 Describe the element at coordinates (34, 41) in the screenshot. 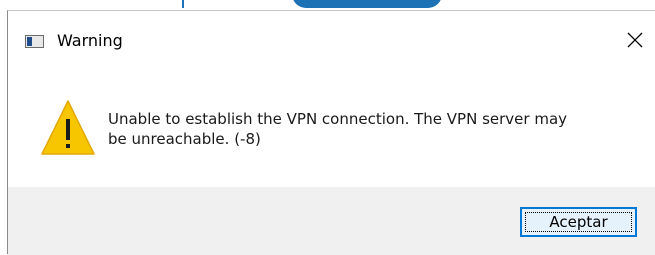

I see `window-app-icon` at that location.